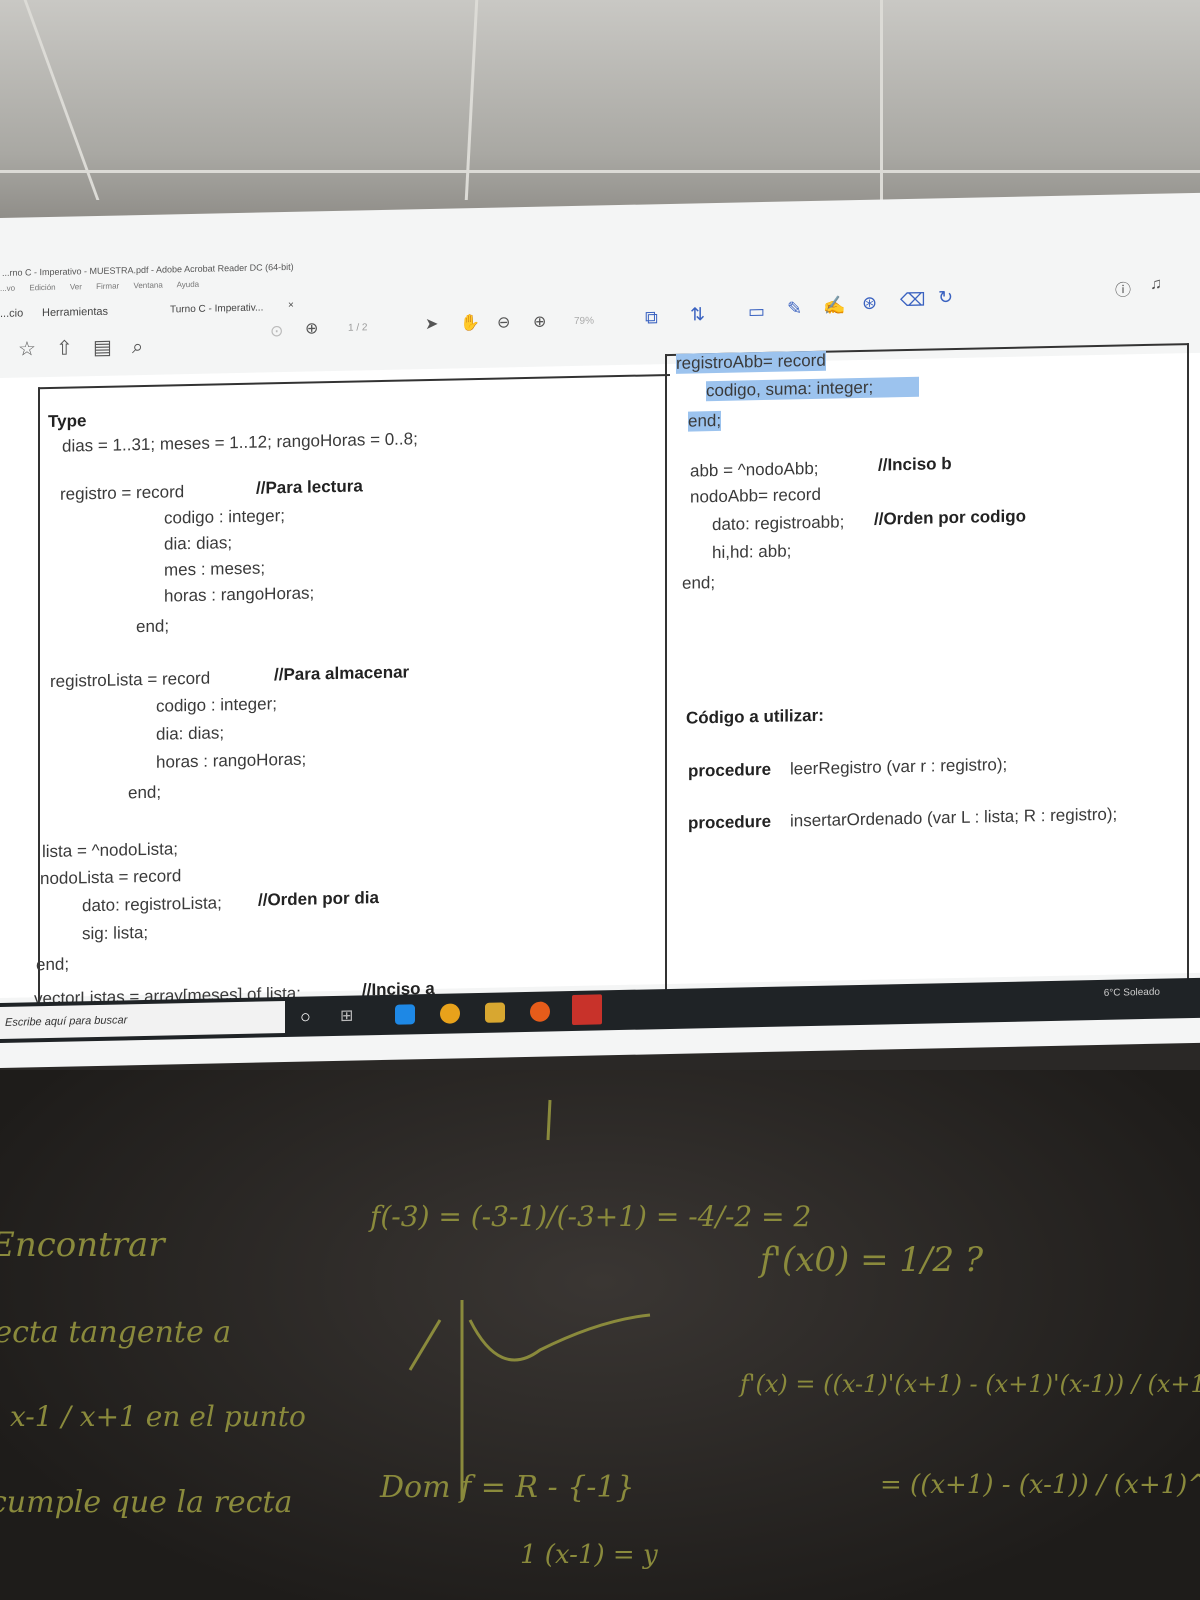 The width and height of the screenshot is (1200, 1600). I want to click on code-line-selected: end;, so click(705, 421).